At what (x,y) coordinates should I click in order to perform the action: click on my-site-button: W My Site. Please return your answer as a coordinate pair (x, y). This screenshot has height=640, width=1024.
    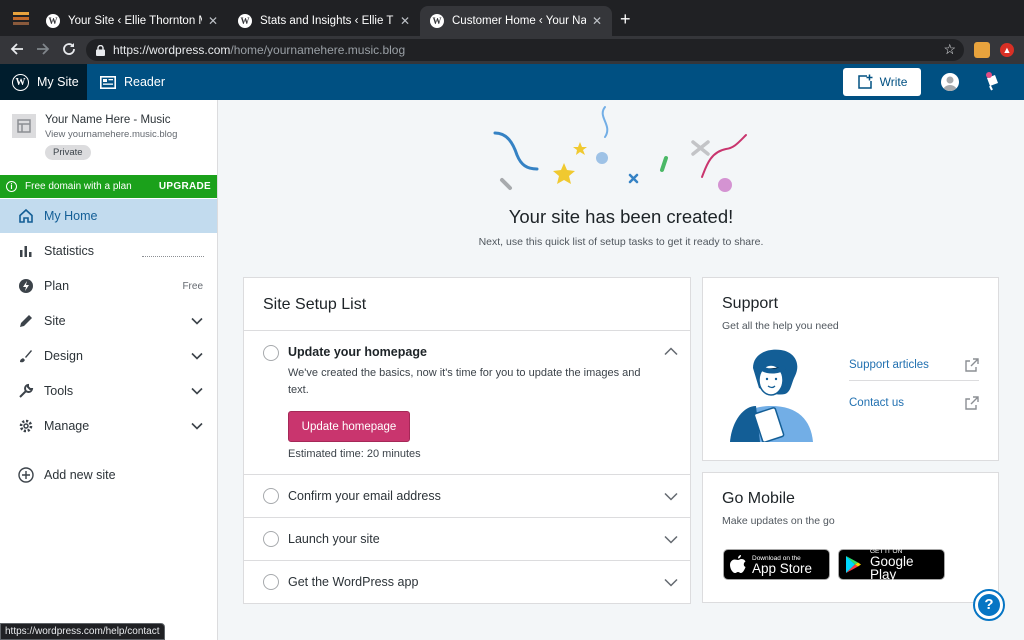
    Looking at the image, I should click on (43, 82).